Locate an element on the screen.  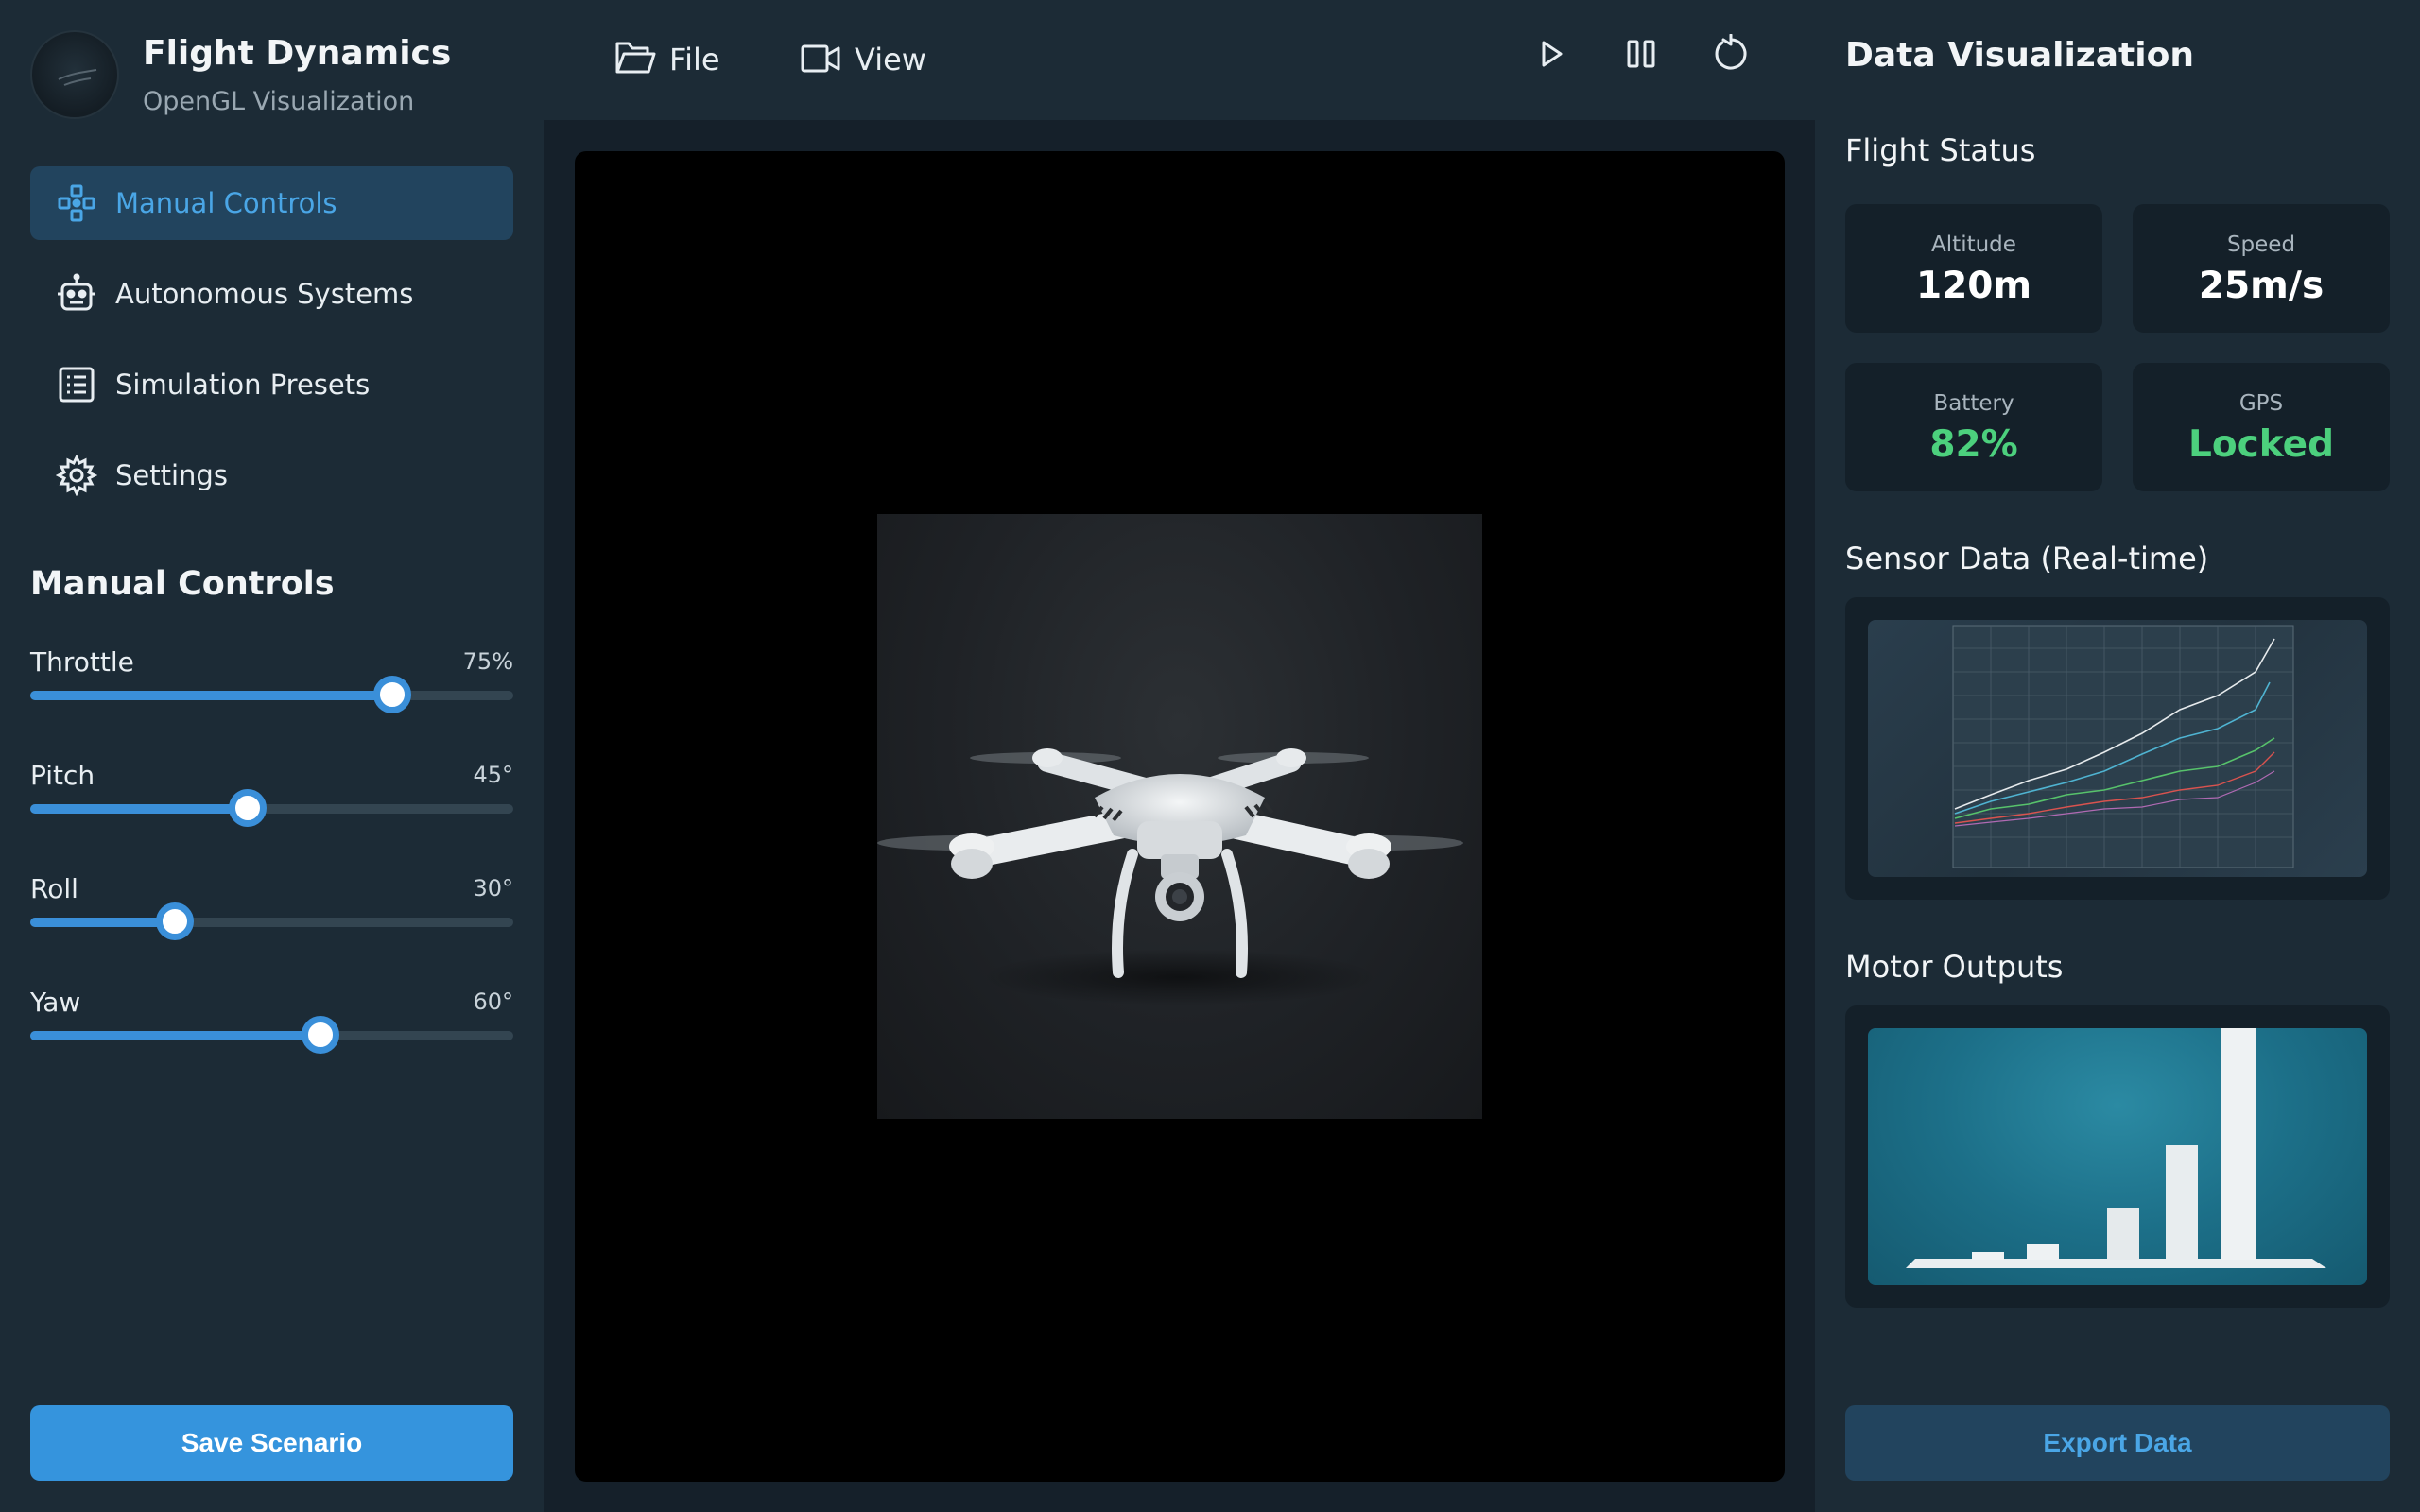
list-icon is located at coordinates (76, 384).